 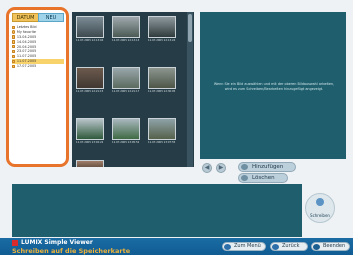 I want to click on back-button: Zurück, so click(x=289, y=246).